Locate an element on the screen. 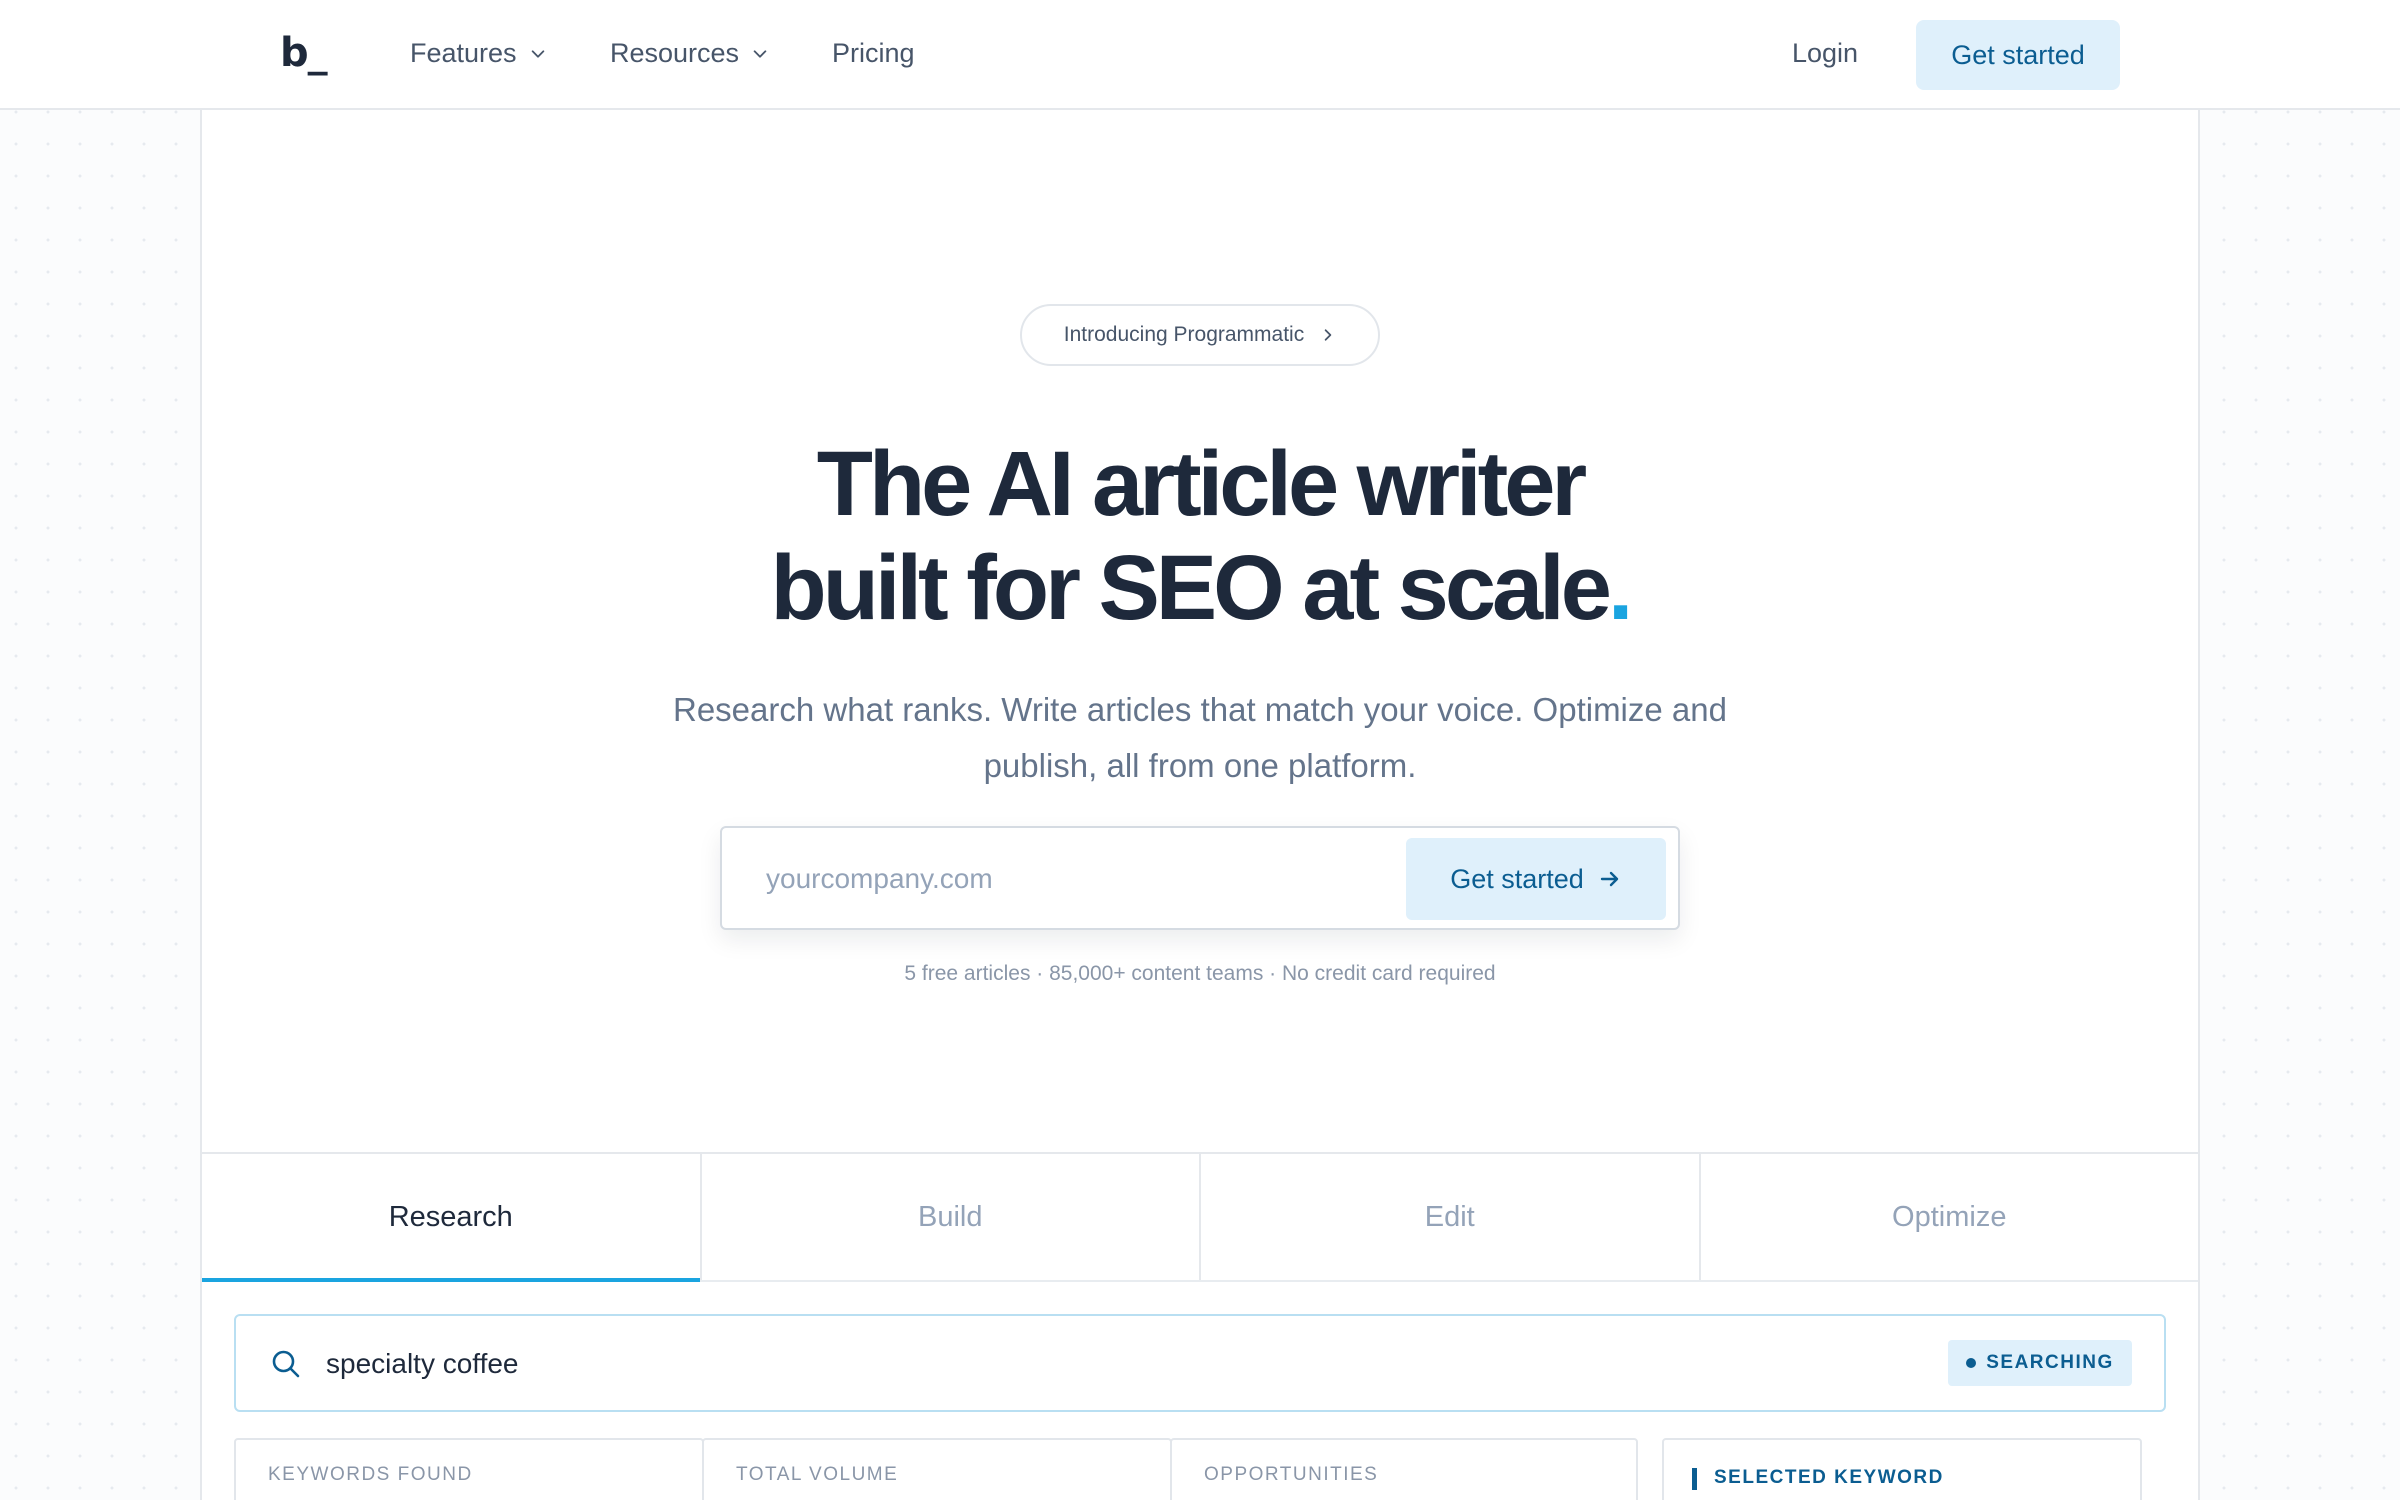 The height and width of the screenshot is (1500, 2400). search-query: specialty coffee is located at coordinates (422, 1363).